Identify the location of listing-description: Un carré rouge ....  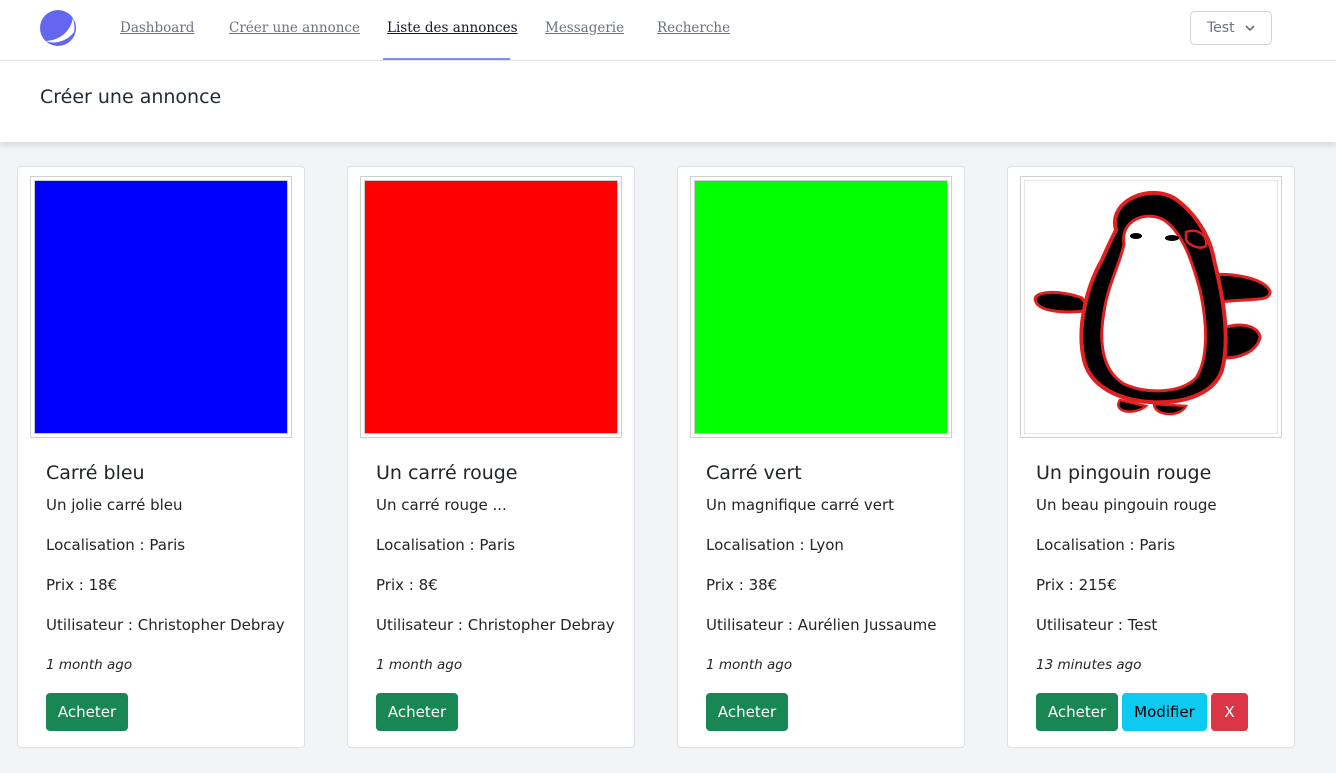
(441, 505).